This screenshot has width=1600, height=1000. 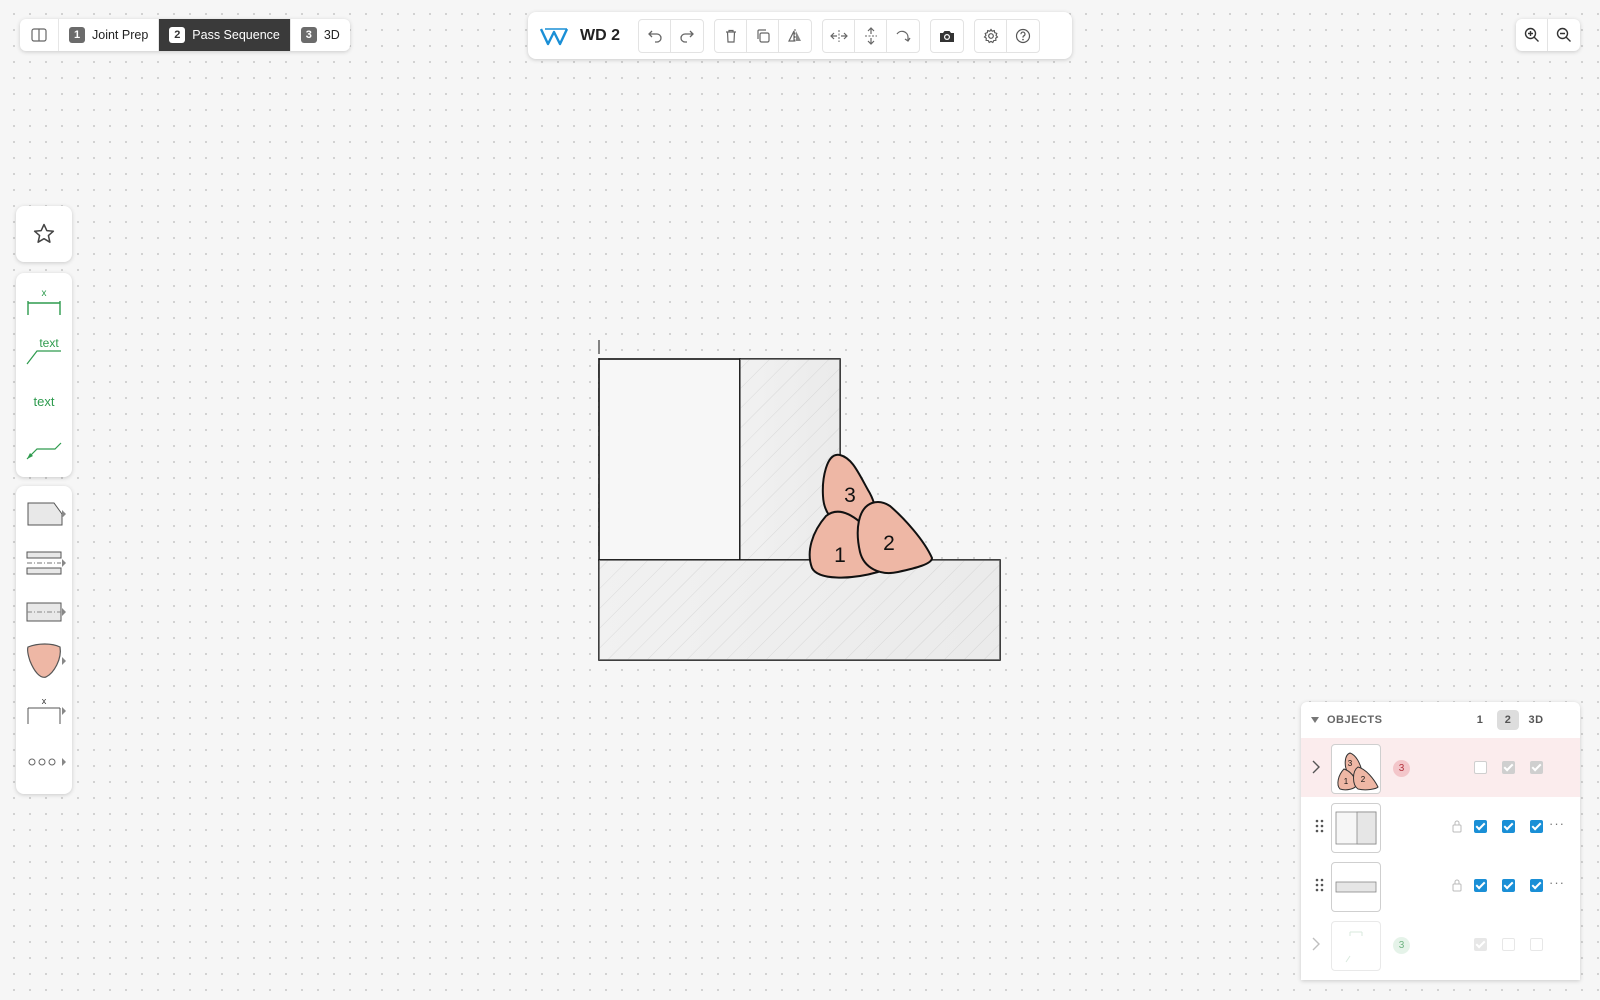 What do you see at coordinates (1356, 769) in the screenshot?
I see `object-thumbnail: 3 1 2` at bounding box center [1356, 769].